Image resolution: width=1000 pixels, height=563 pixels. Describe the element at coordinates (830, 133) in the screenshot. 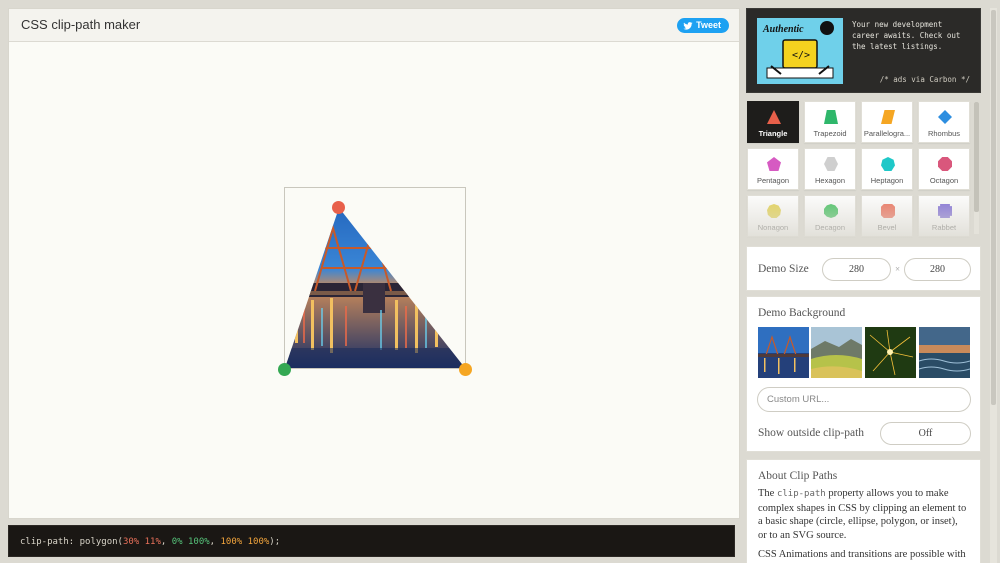

I see `shape-option-label: Trapezoid` at that location.